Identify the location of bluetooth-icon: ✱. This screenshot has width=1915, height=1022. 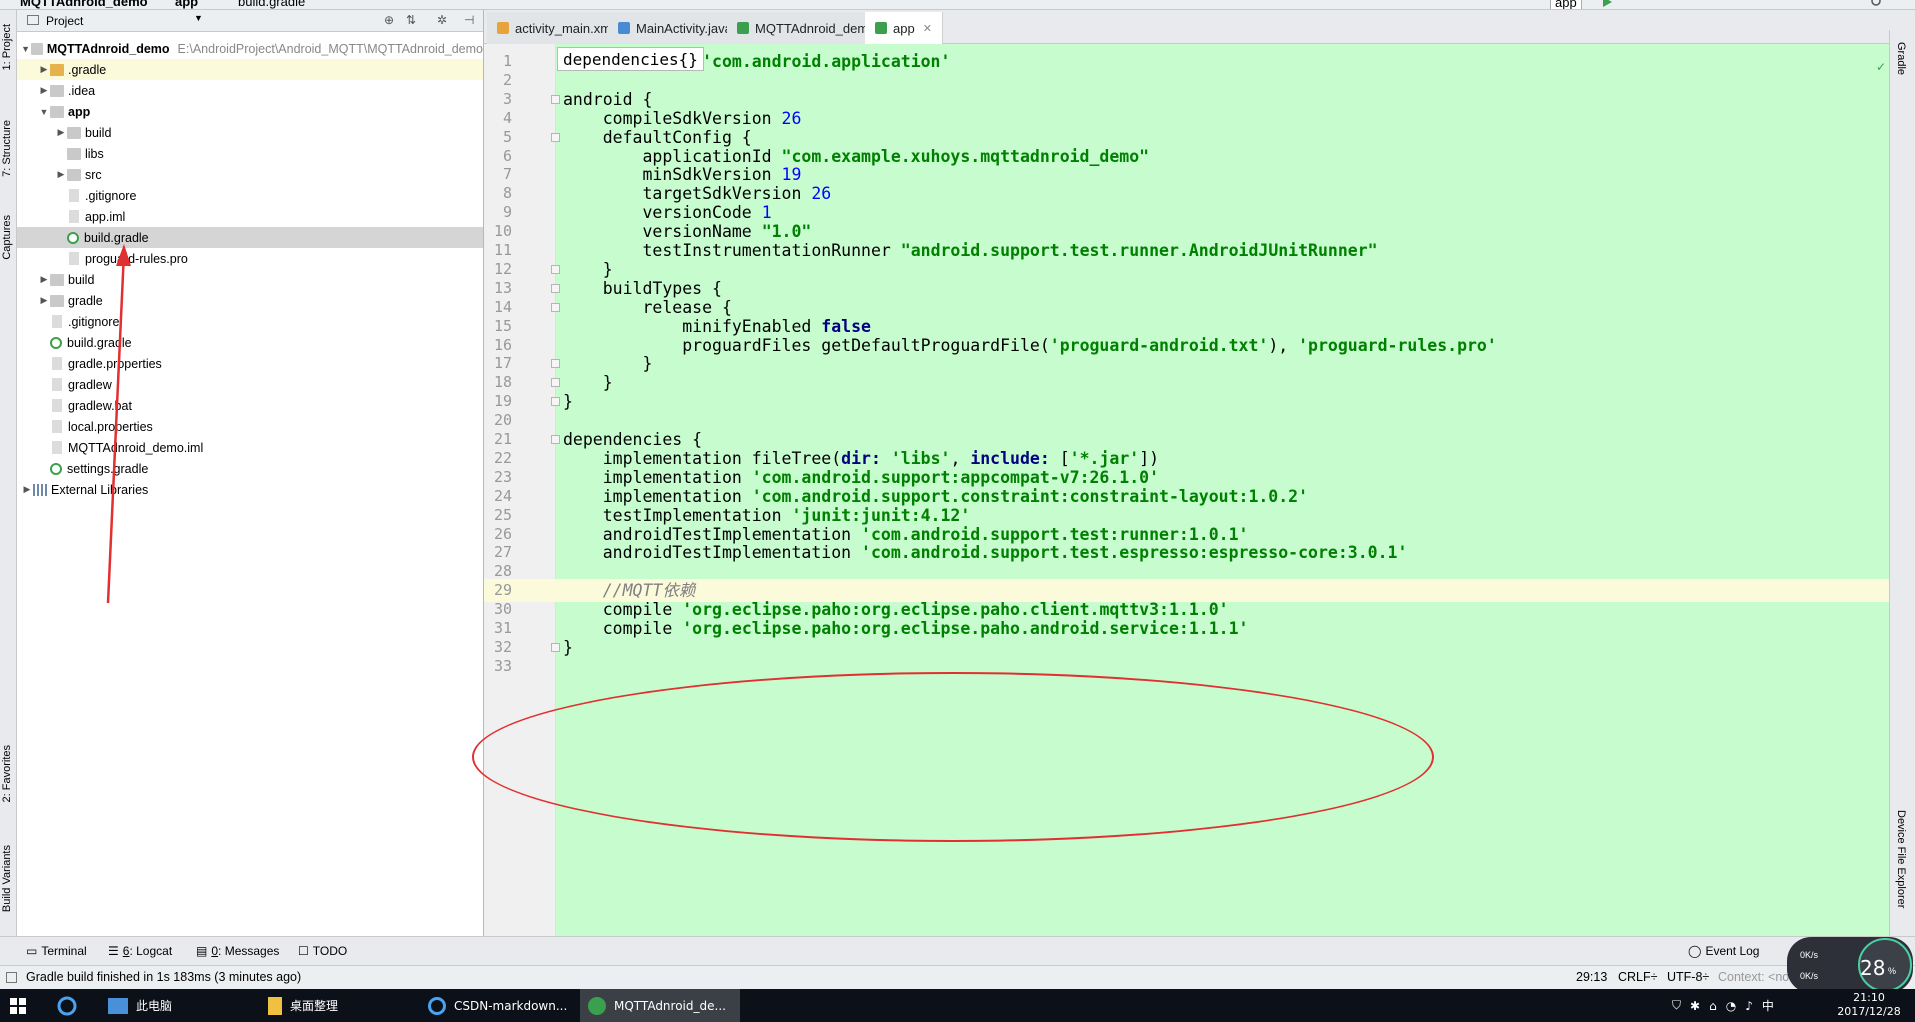
(1695, 1006).